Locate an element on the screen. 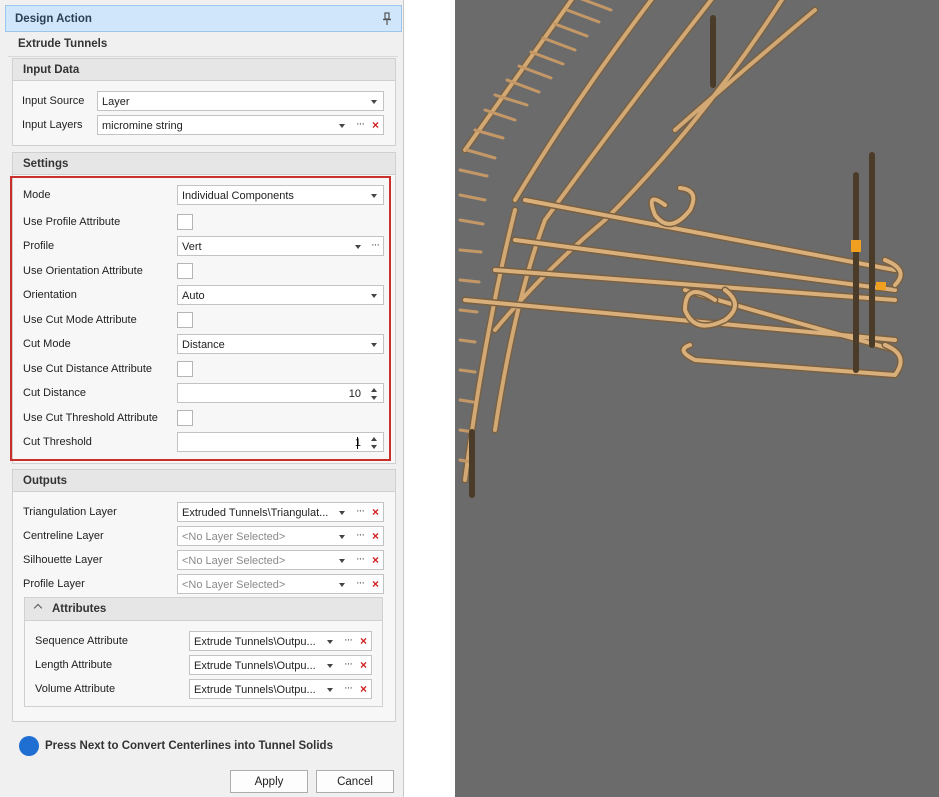  sequence-attr-label: Sequence Attribute is located at coordinates (81, 641).